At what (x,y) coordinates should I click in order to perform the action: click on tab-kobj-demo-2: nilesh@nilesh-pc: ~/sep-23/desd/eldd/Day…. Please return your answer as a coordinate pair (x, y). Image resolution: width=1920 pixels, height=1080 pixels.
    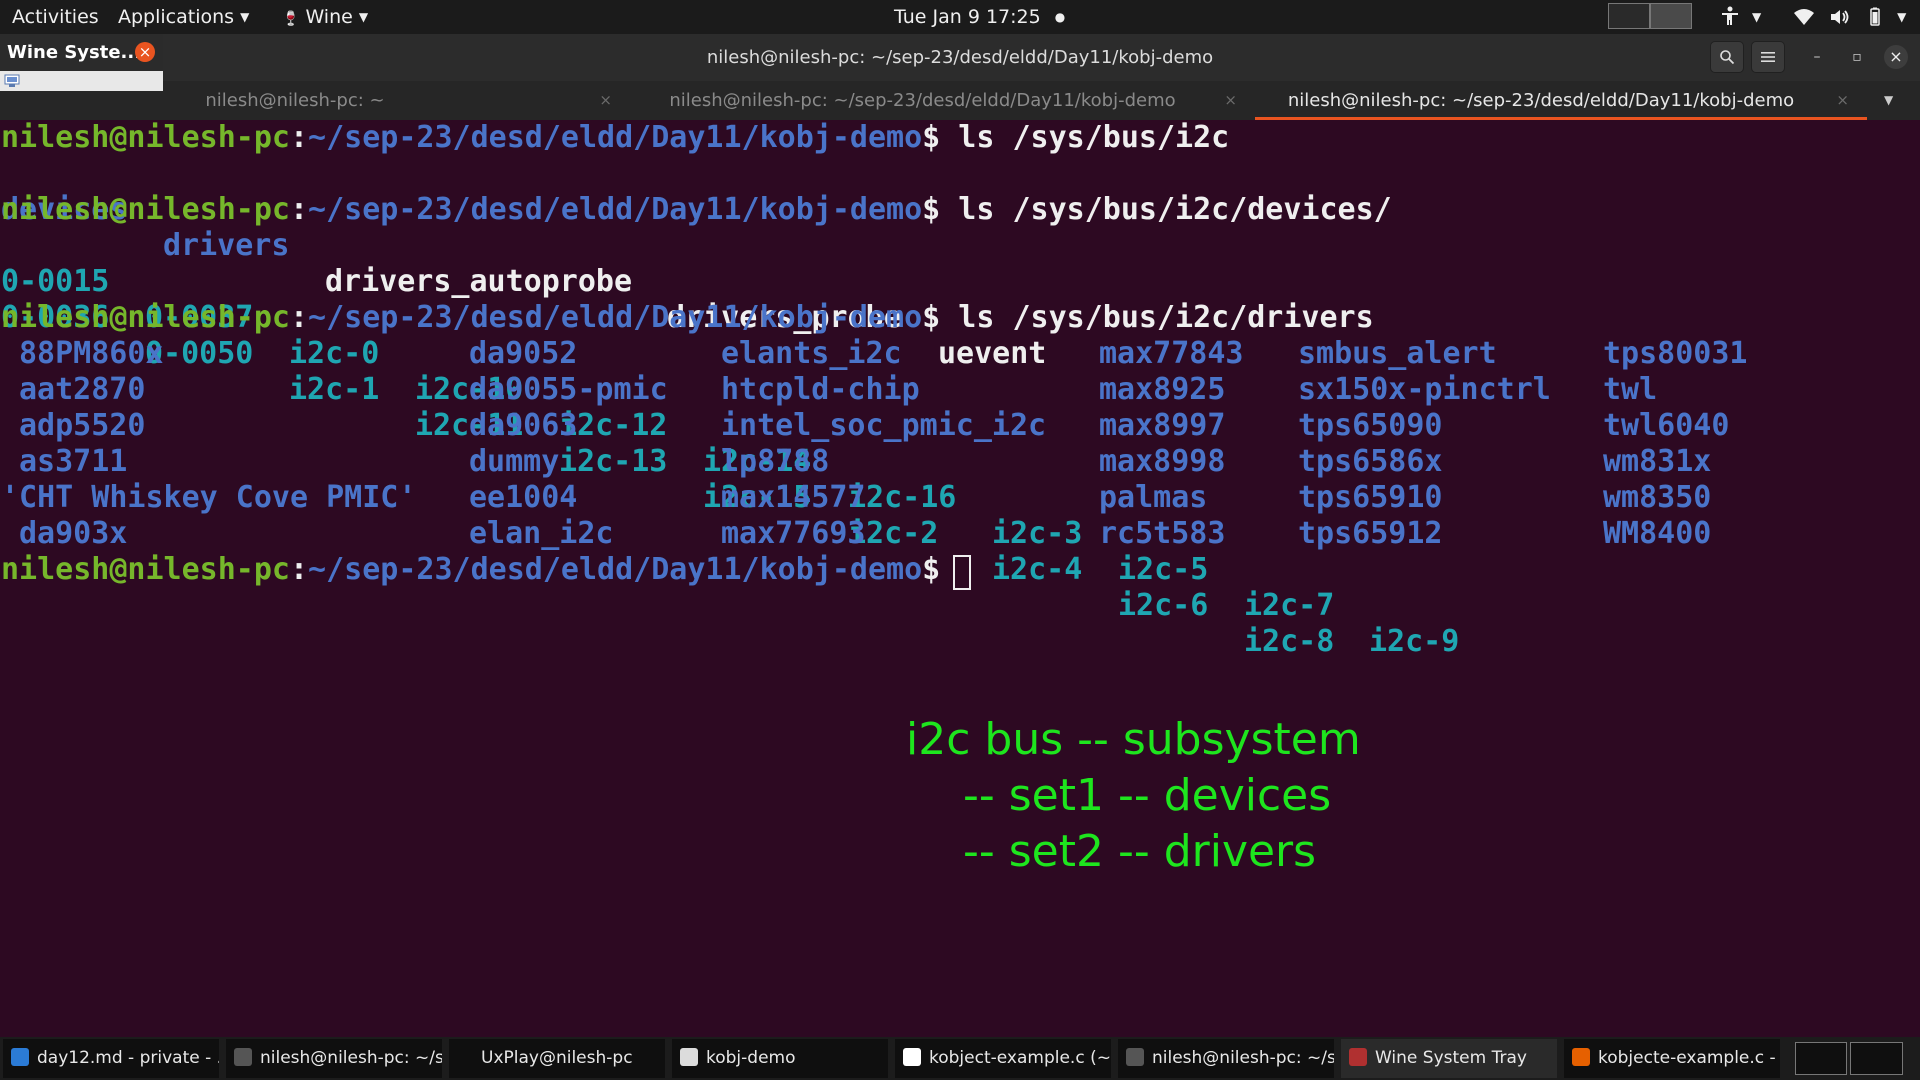
    Looking at the image, I should click on (1561, 100).